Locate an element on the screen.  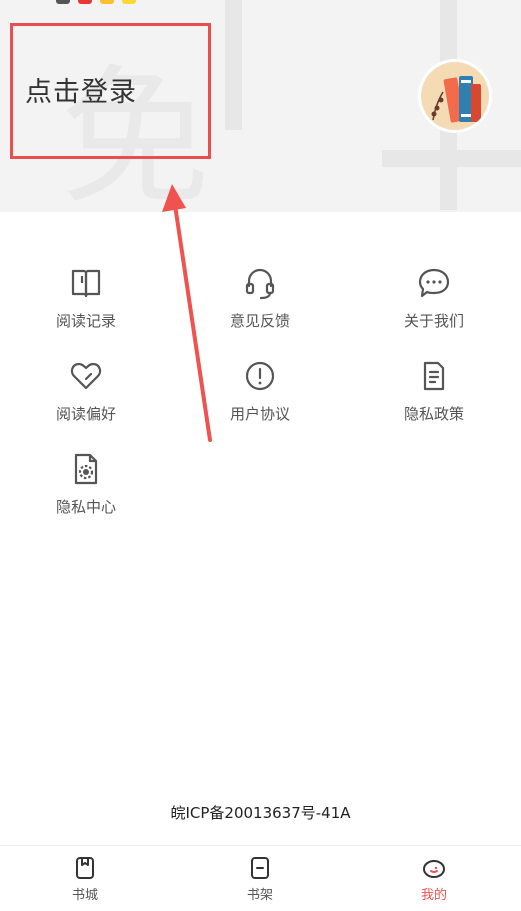
book-open-icon is located at coordinates (86, 283).